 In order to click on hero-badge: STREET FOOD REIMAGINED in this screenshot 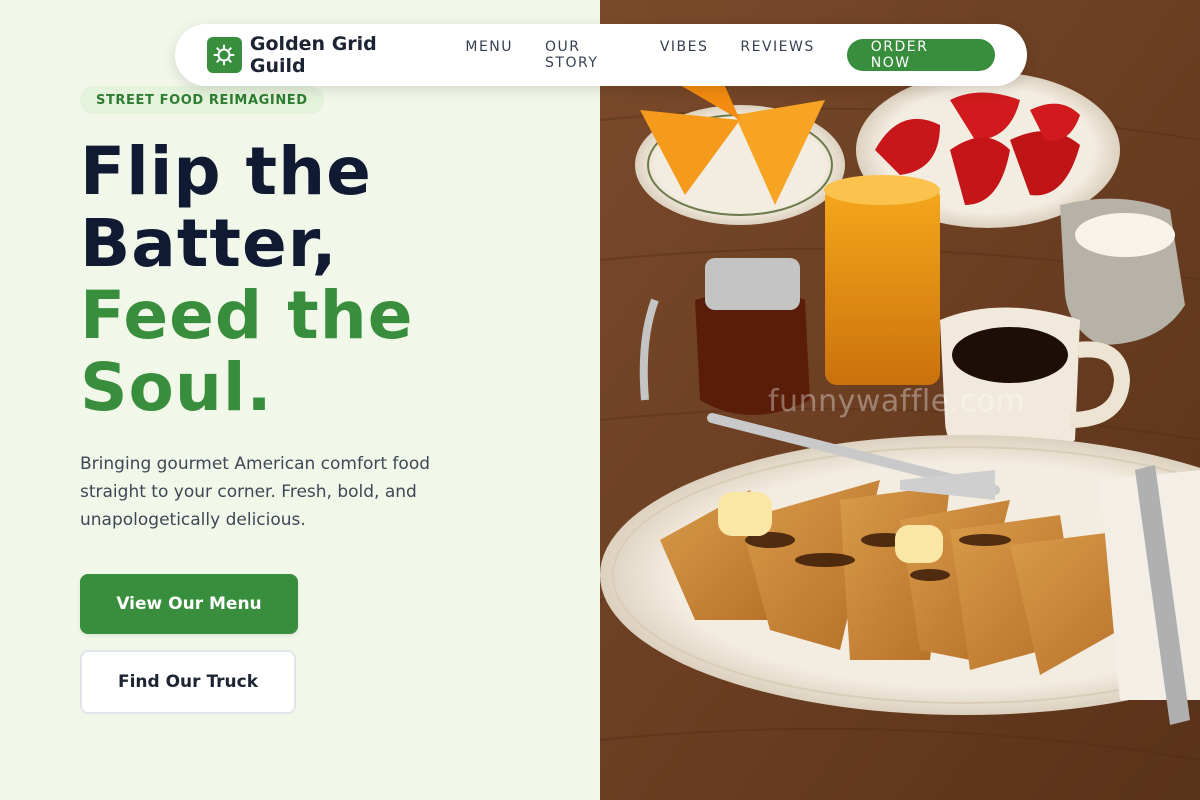, I will do `click(202, 100)`.